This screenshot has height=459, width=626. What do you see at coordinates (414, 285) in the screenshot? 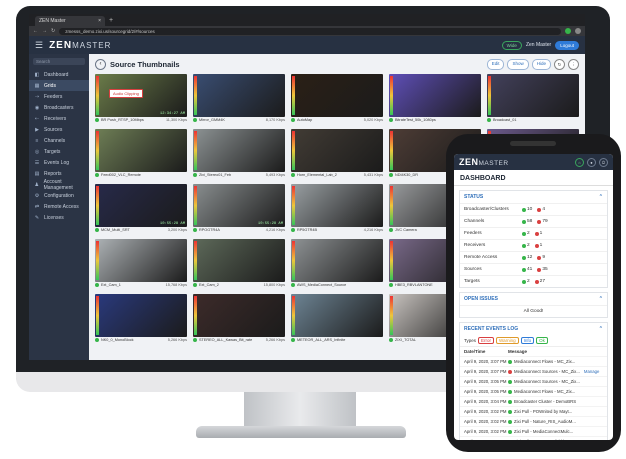
I see `source-name: HBE3_RBVLANTONE` at bounding box center [414, 285].